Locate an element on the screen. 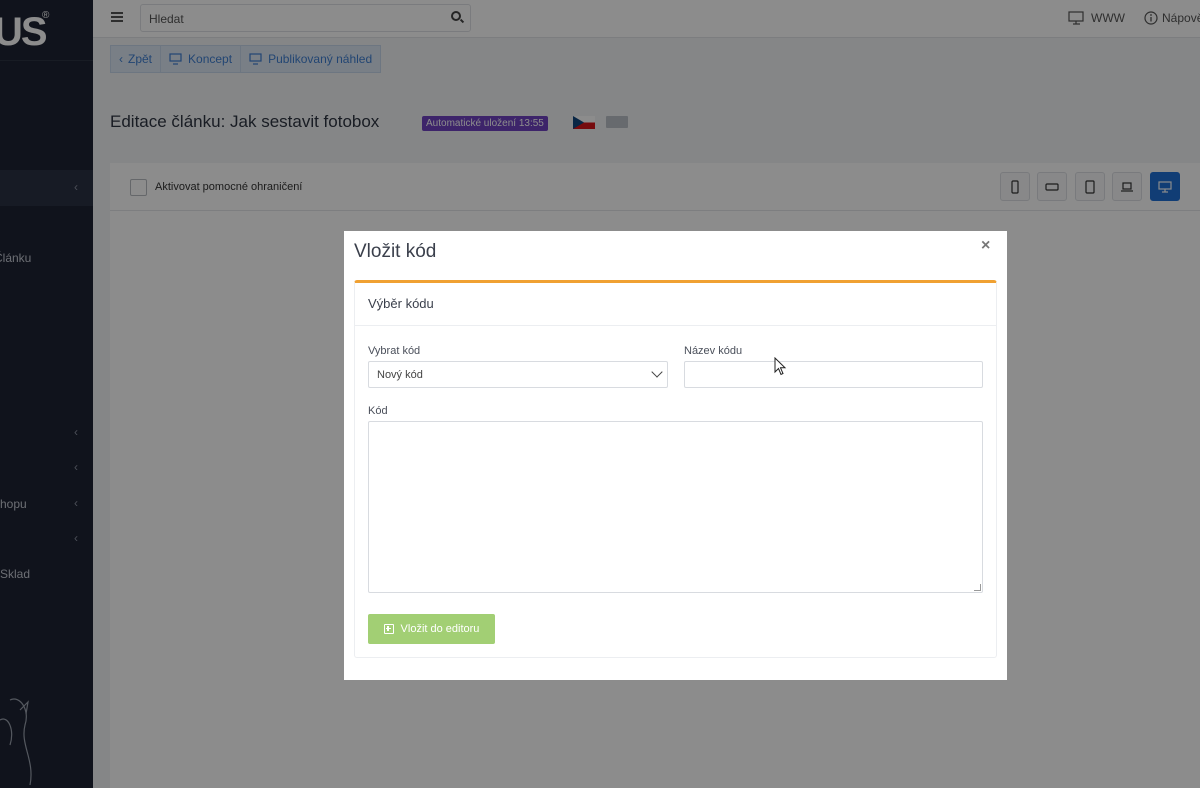 The height and width of the screenshot is (788, 1200). code-label: Kód is located at coordinates (378, 411).